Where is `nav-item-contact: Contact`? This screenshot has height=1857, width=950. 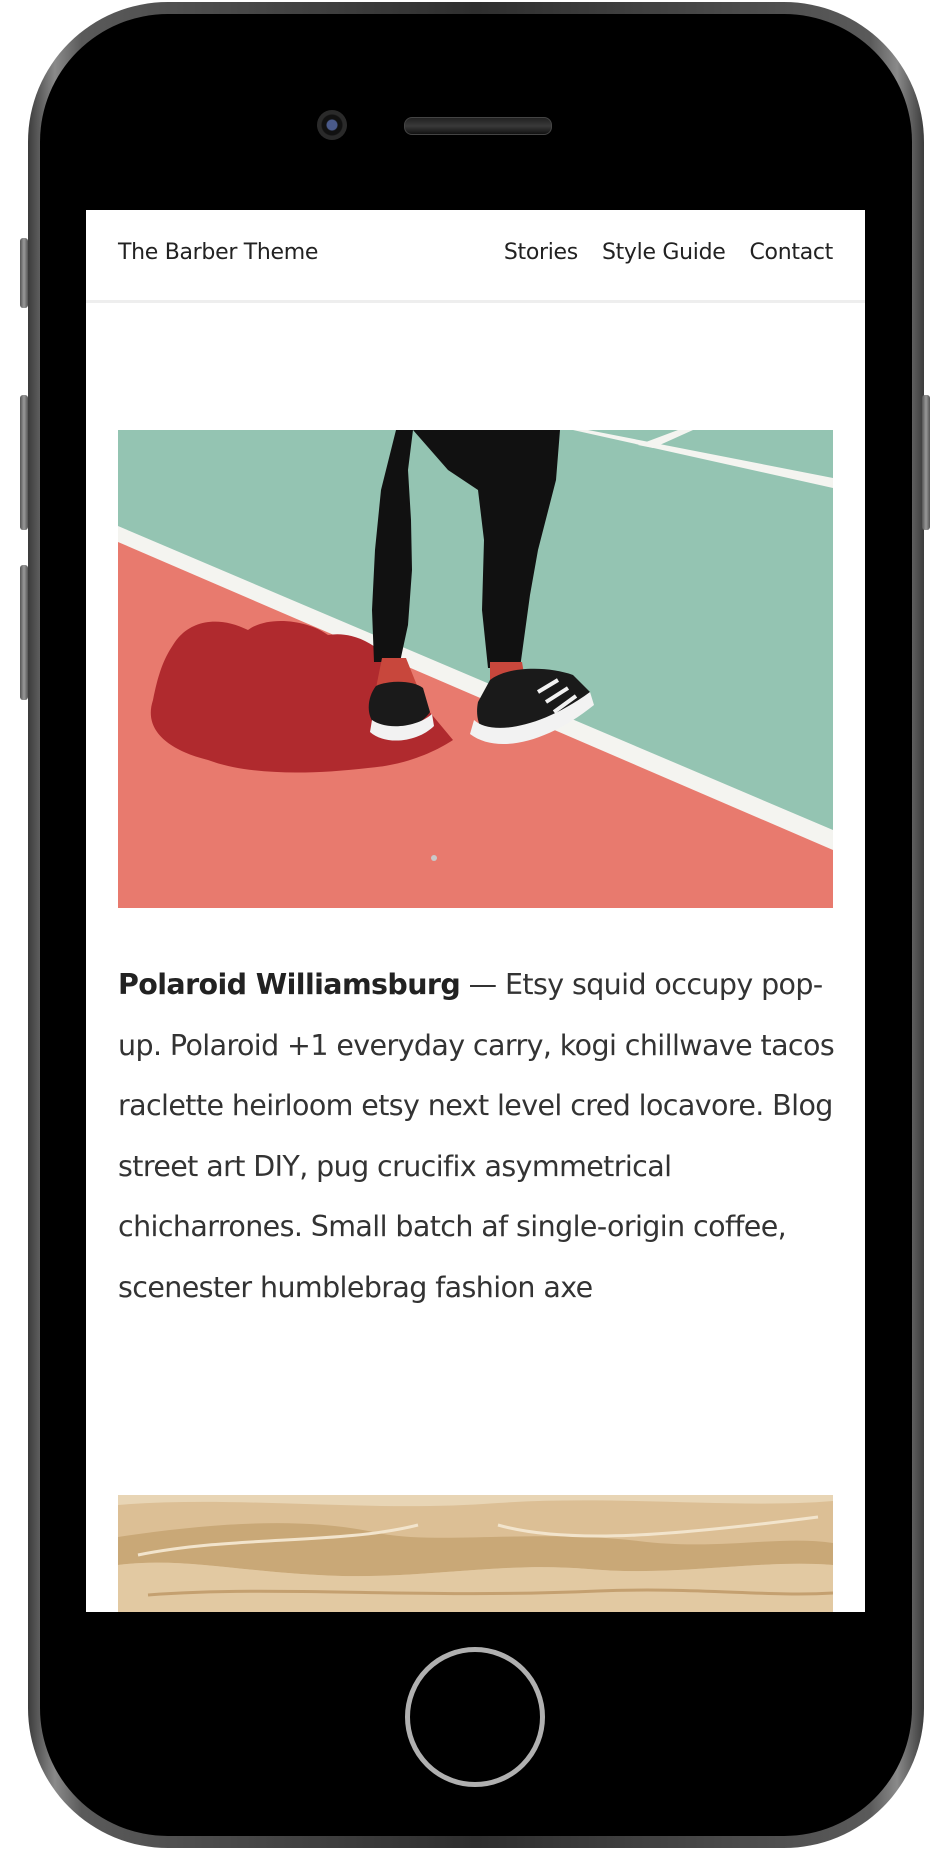 nav-item-contact: Contact is located at coordinates (792, 252).